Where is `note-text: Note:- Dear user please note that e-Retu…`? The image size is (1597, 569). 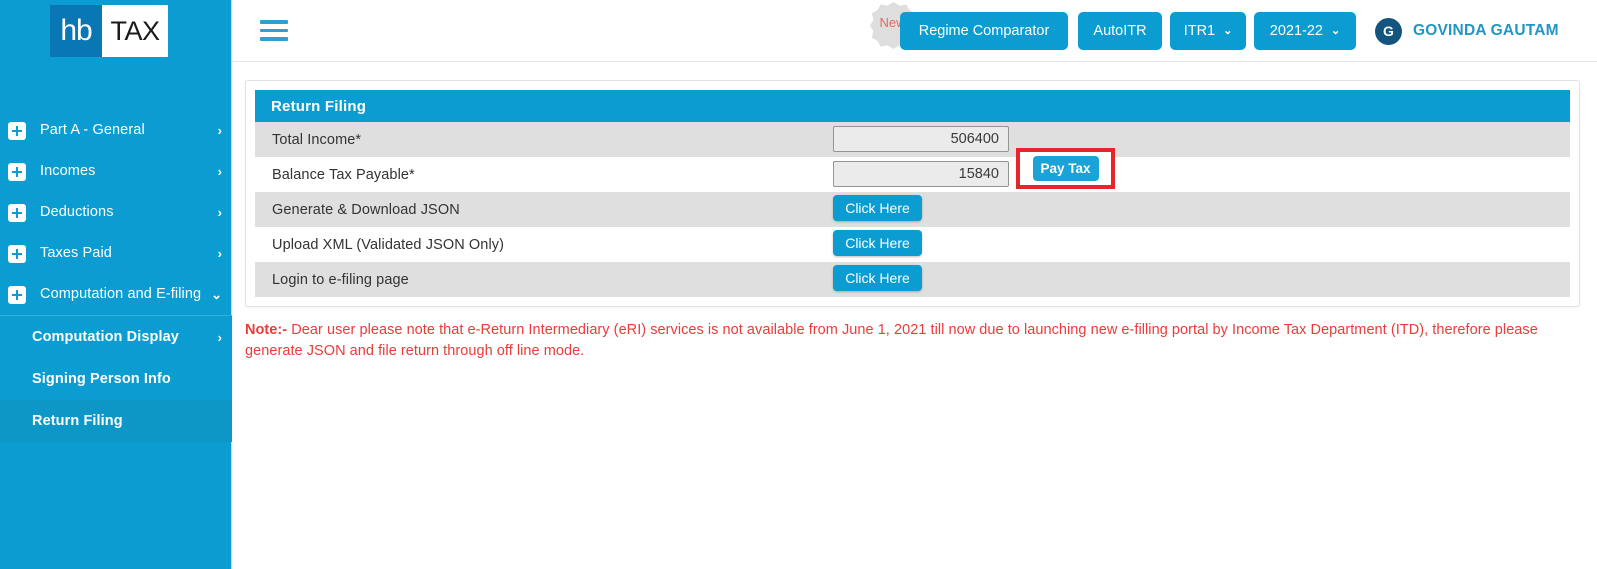
note-text: Note:- Dear user please note that e-Retu… is located at coordinates (905, 341).